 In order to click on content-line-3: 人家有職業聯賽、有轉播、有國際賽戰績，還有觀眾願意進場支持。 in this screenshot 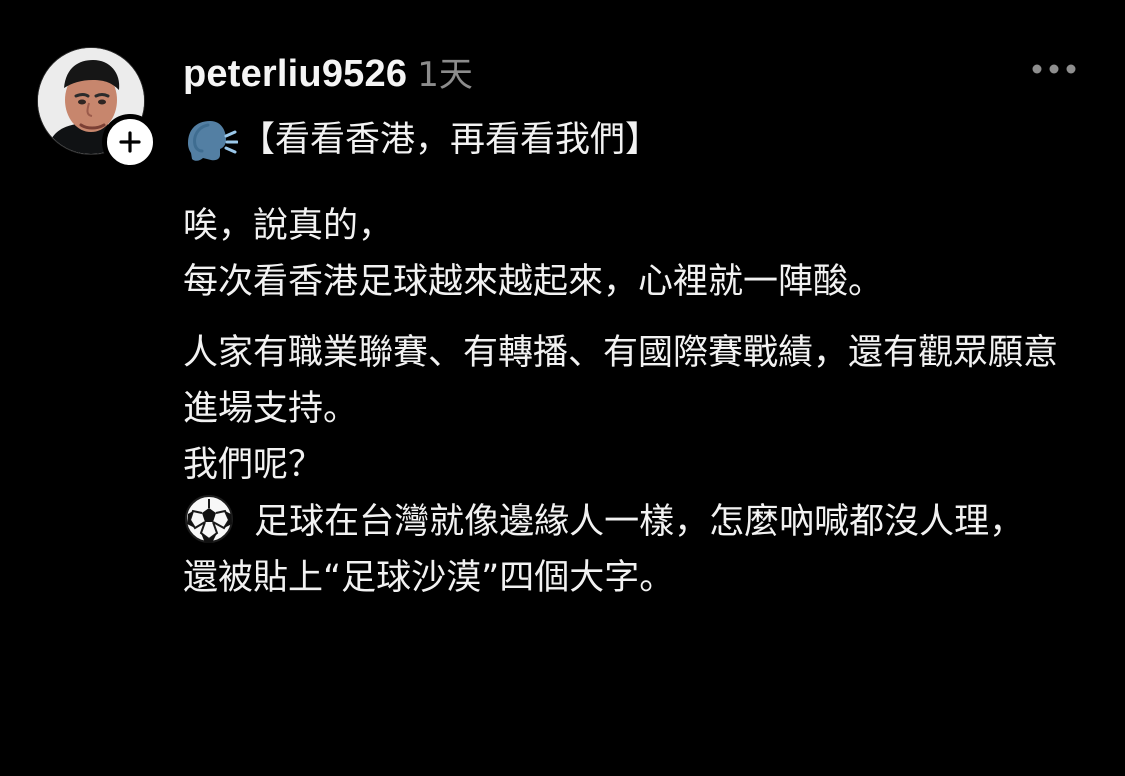, I will do `click(621, 381)`.